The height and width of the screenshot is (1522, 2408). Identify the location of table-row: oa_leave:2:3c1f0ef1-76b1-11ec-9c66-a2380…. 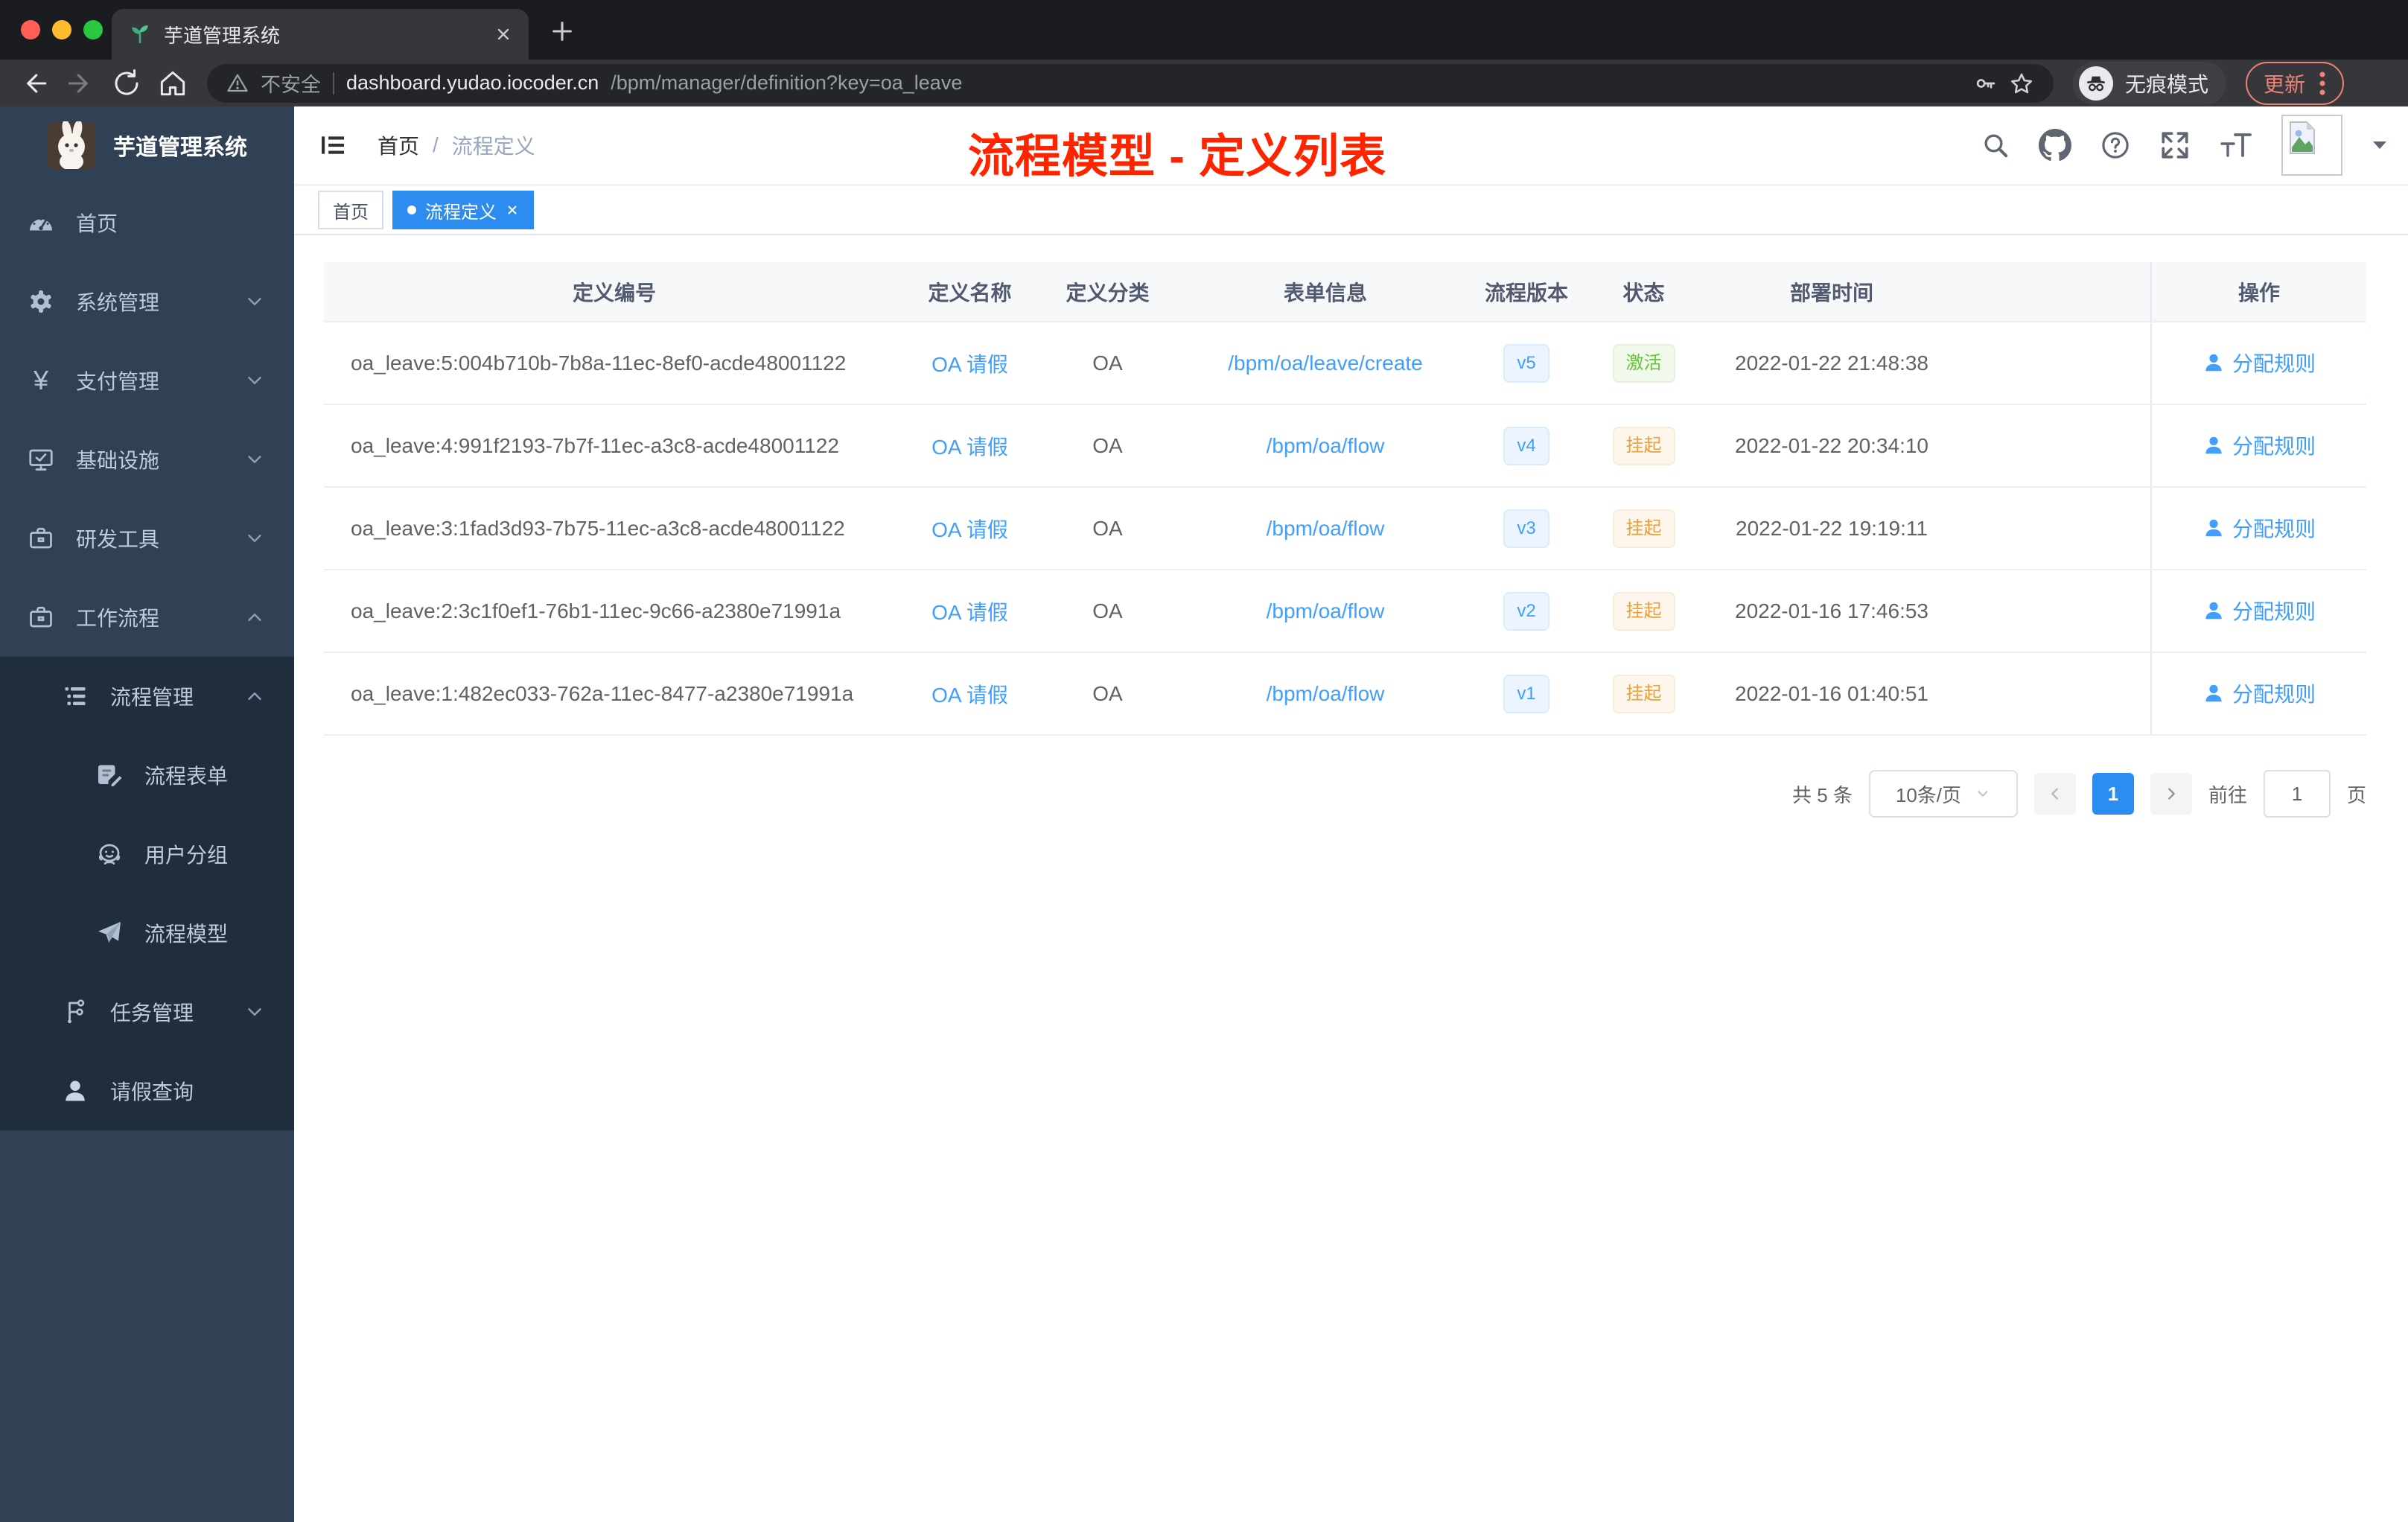
(1345, 611).